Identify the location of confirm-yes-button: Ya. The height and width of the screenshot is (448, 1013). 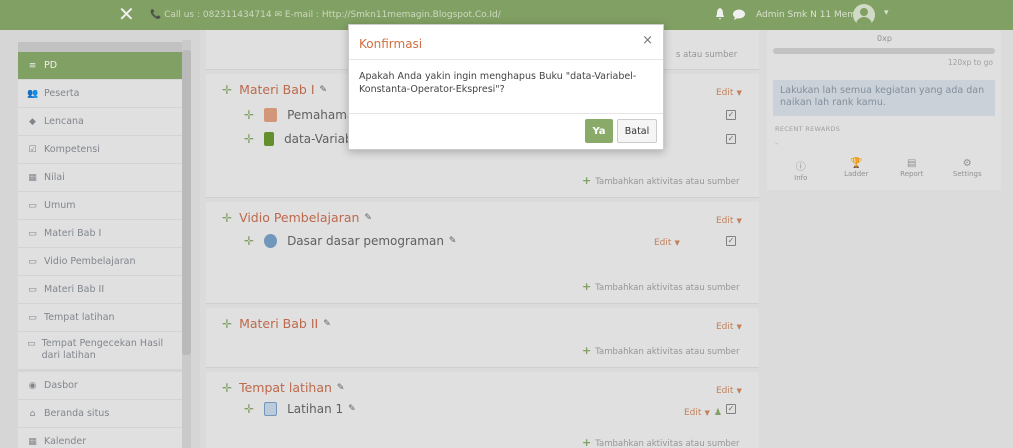
(599, 131).